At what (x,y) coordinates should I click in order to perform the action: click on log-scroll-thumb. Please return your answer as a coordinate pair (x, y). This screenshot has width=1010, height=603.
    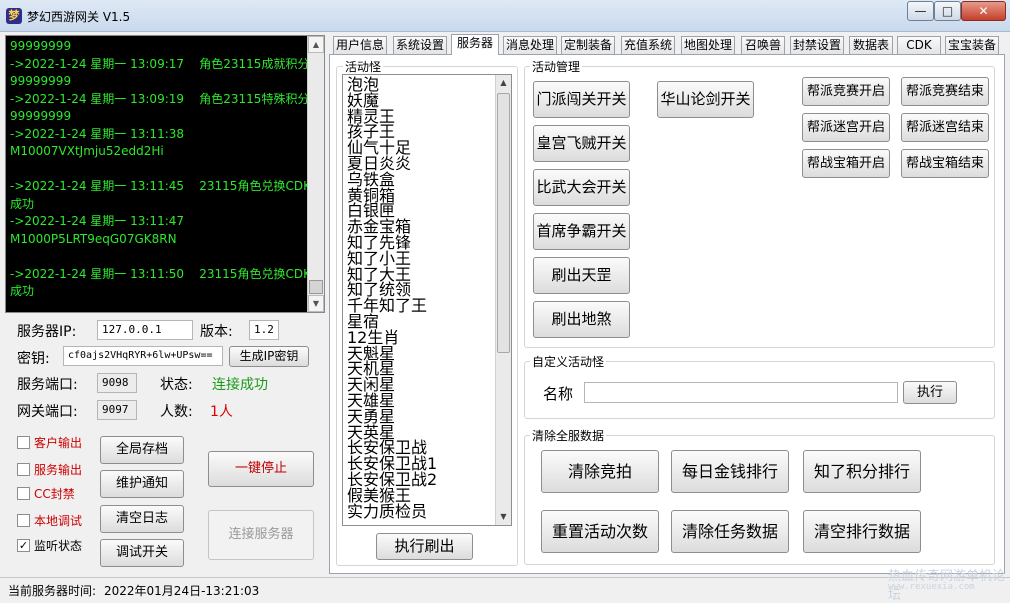
    Looking at the image, I should click on (316, 287).